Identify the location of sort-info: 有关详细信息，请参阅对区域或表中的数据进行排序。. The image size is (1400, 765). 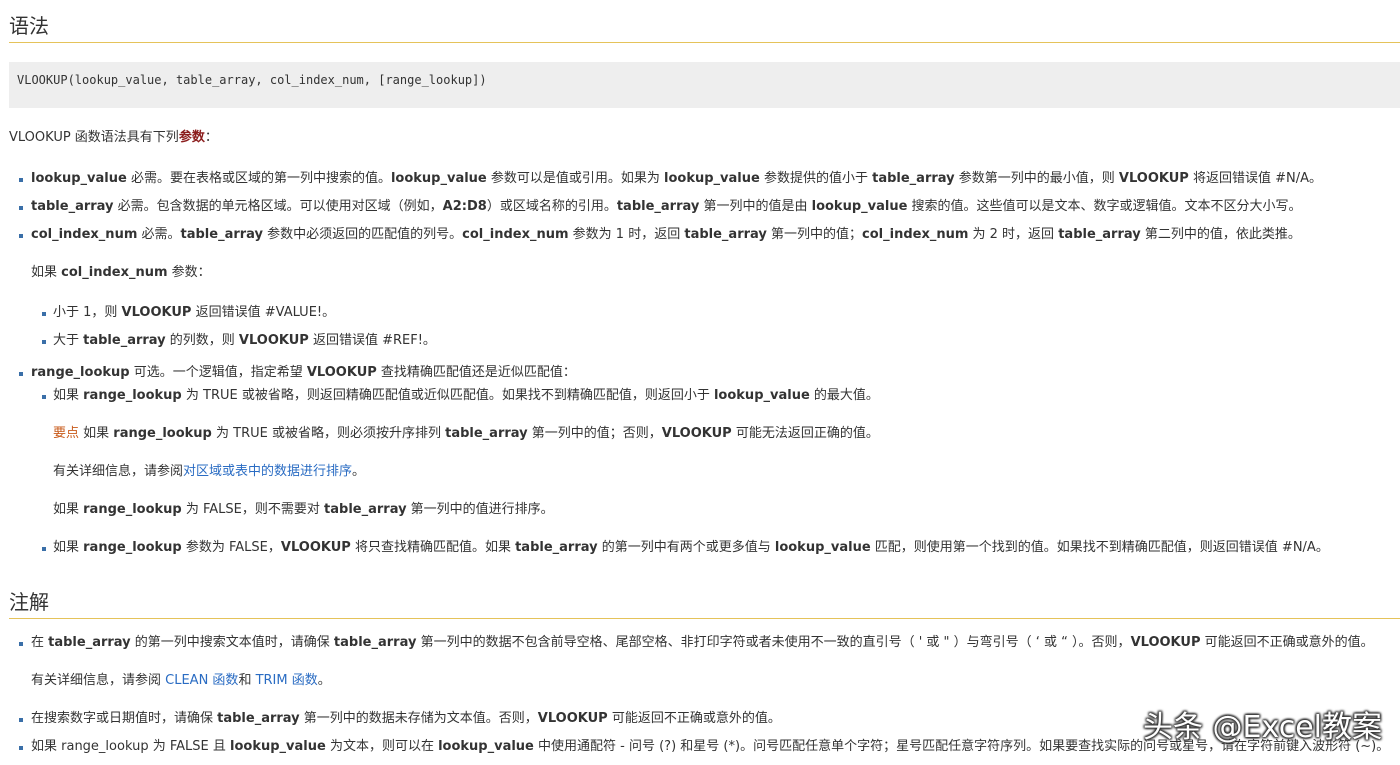
(209, 471).